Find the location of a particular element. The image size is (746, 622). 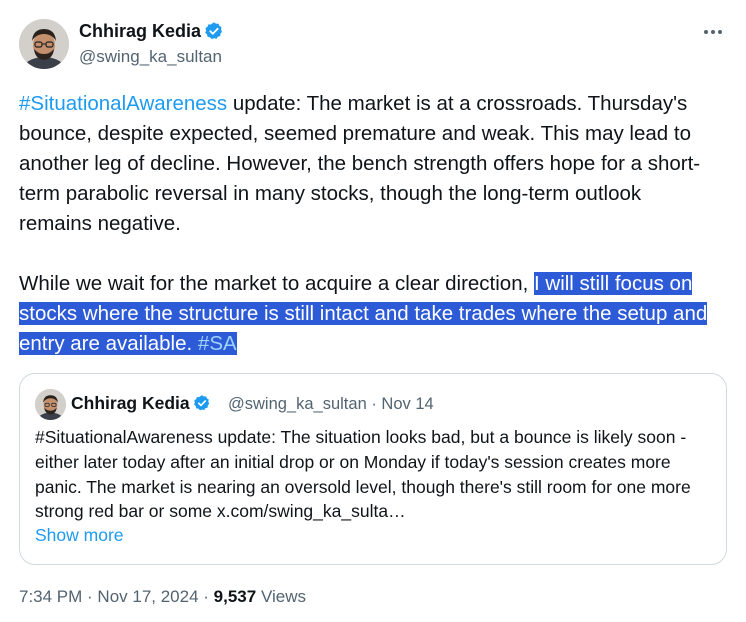

hashtag-sa: #SA is located at coordinates (217, 343).